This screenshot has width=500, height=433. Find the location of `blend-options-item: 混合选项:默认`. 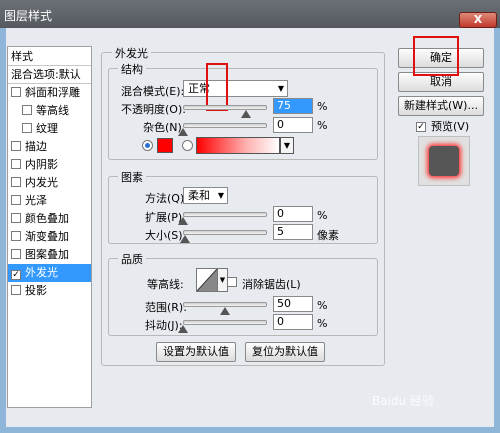

blend-options-item: 混合选项:默认 is located at coordinates (49, 75).